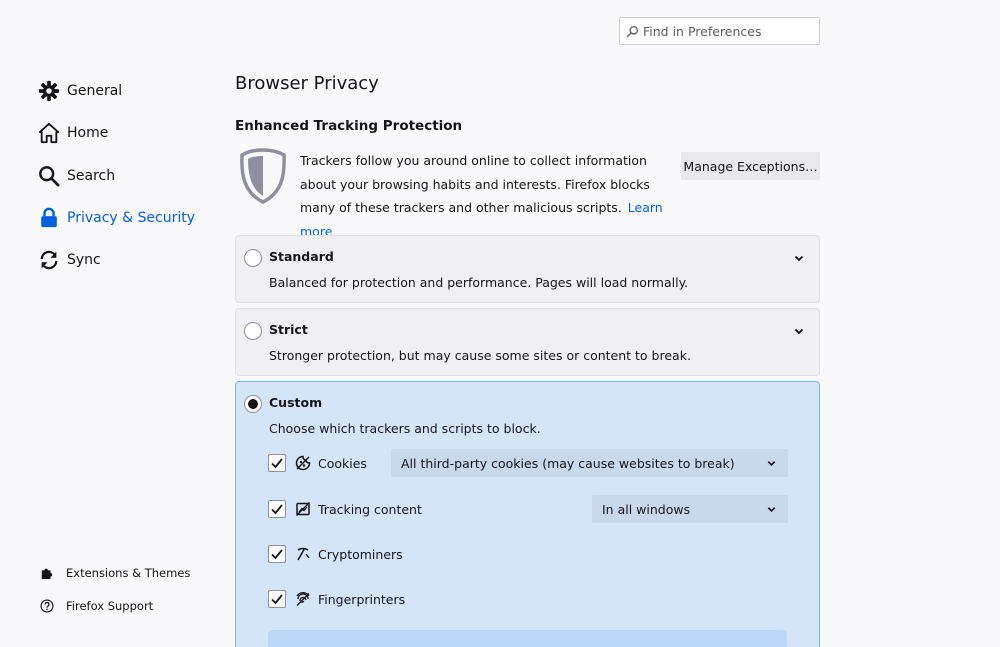 Image resolution: width=1000 pixels, height=647 pixels. What do you see at coordinates (49, 176) in the screenshot?
I see `magnifier-icon` at bounding box center [49, 176].